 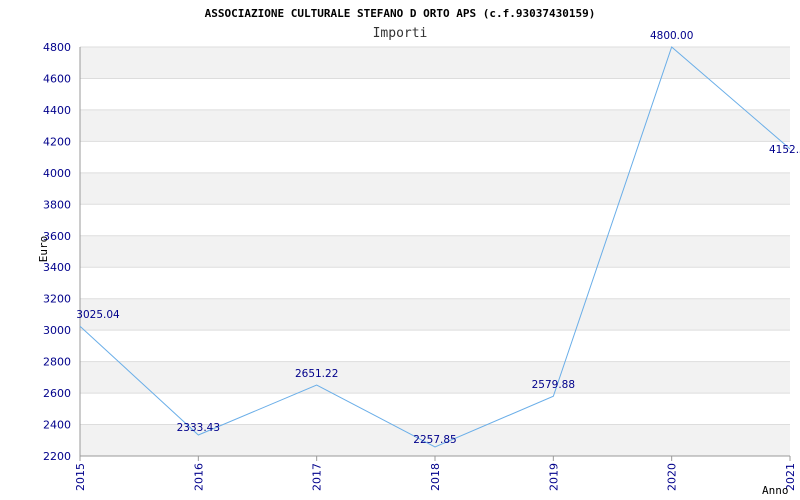 I want to click on x-axis-ticks: 2015 2016 2017 2018 2019 2020 2021, so click(x=435, y=473).